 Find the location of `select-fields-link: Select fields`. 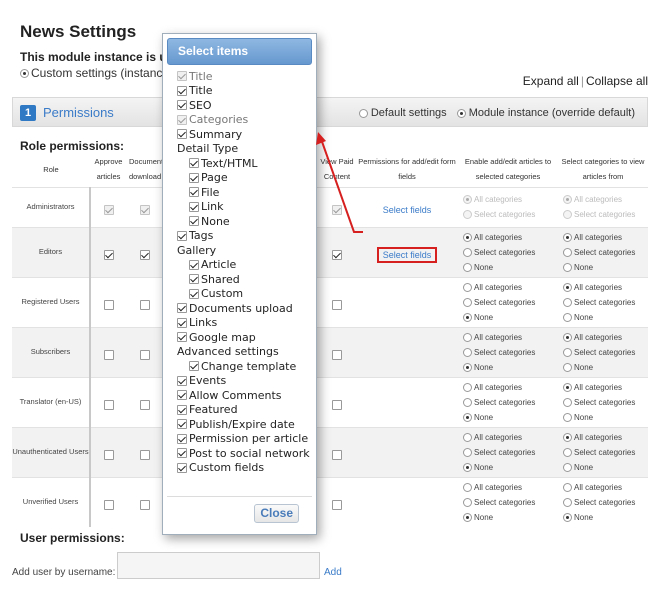

select-fields-link: Select fields is located at coordinates (407, 210).